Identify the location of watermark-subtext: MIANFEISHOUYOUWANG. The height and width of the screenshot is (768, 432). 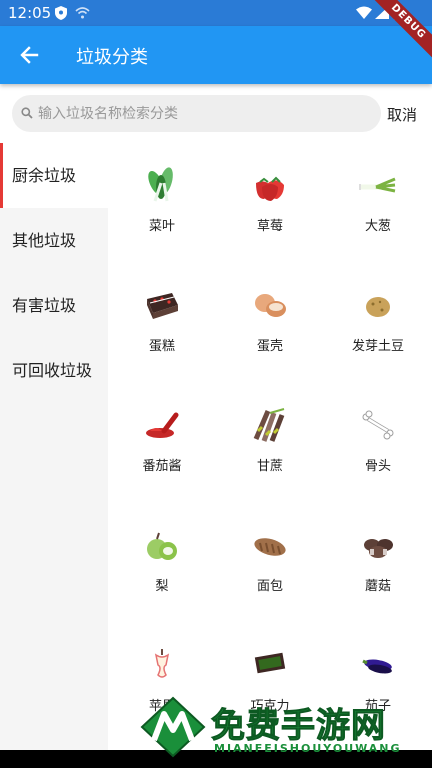
(308, 748).